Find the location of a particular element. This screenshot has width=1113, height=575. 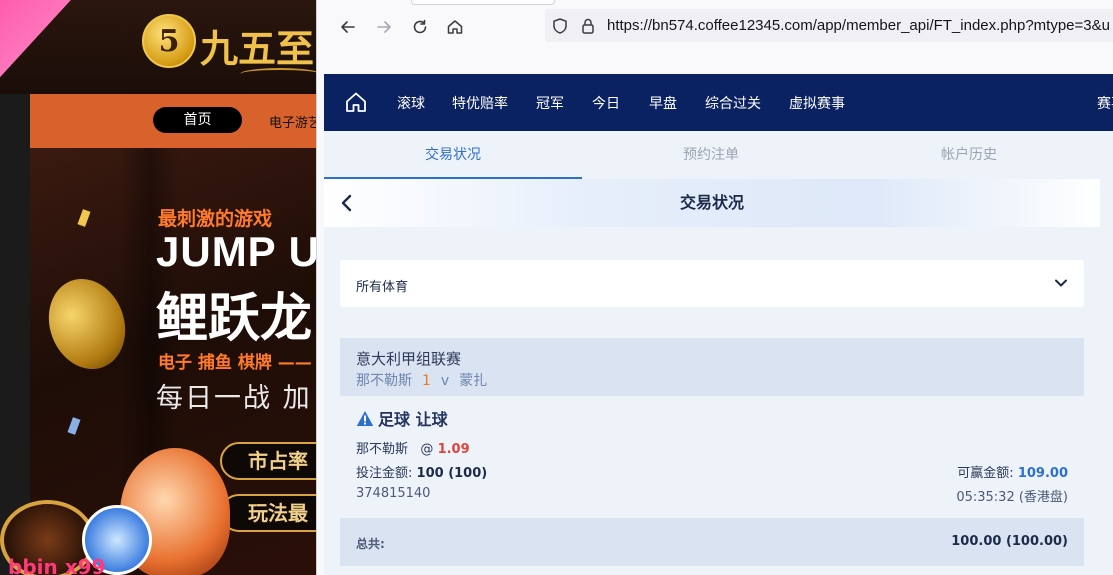

chevron-left-icon is located at coordinates (347, 203).